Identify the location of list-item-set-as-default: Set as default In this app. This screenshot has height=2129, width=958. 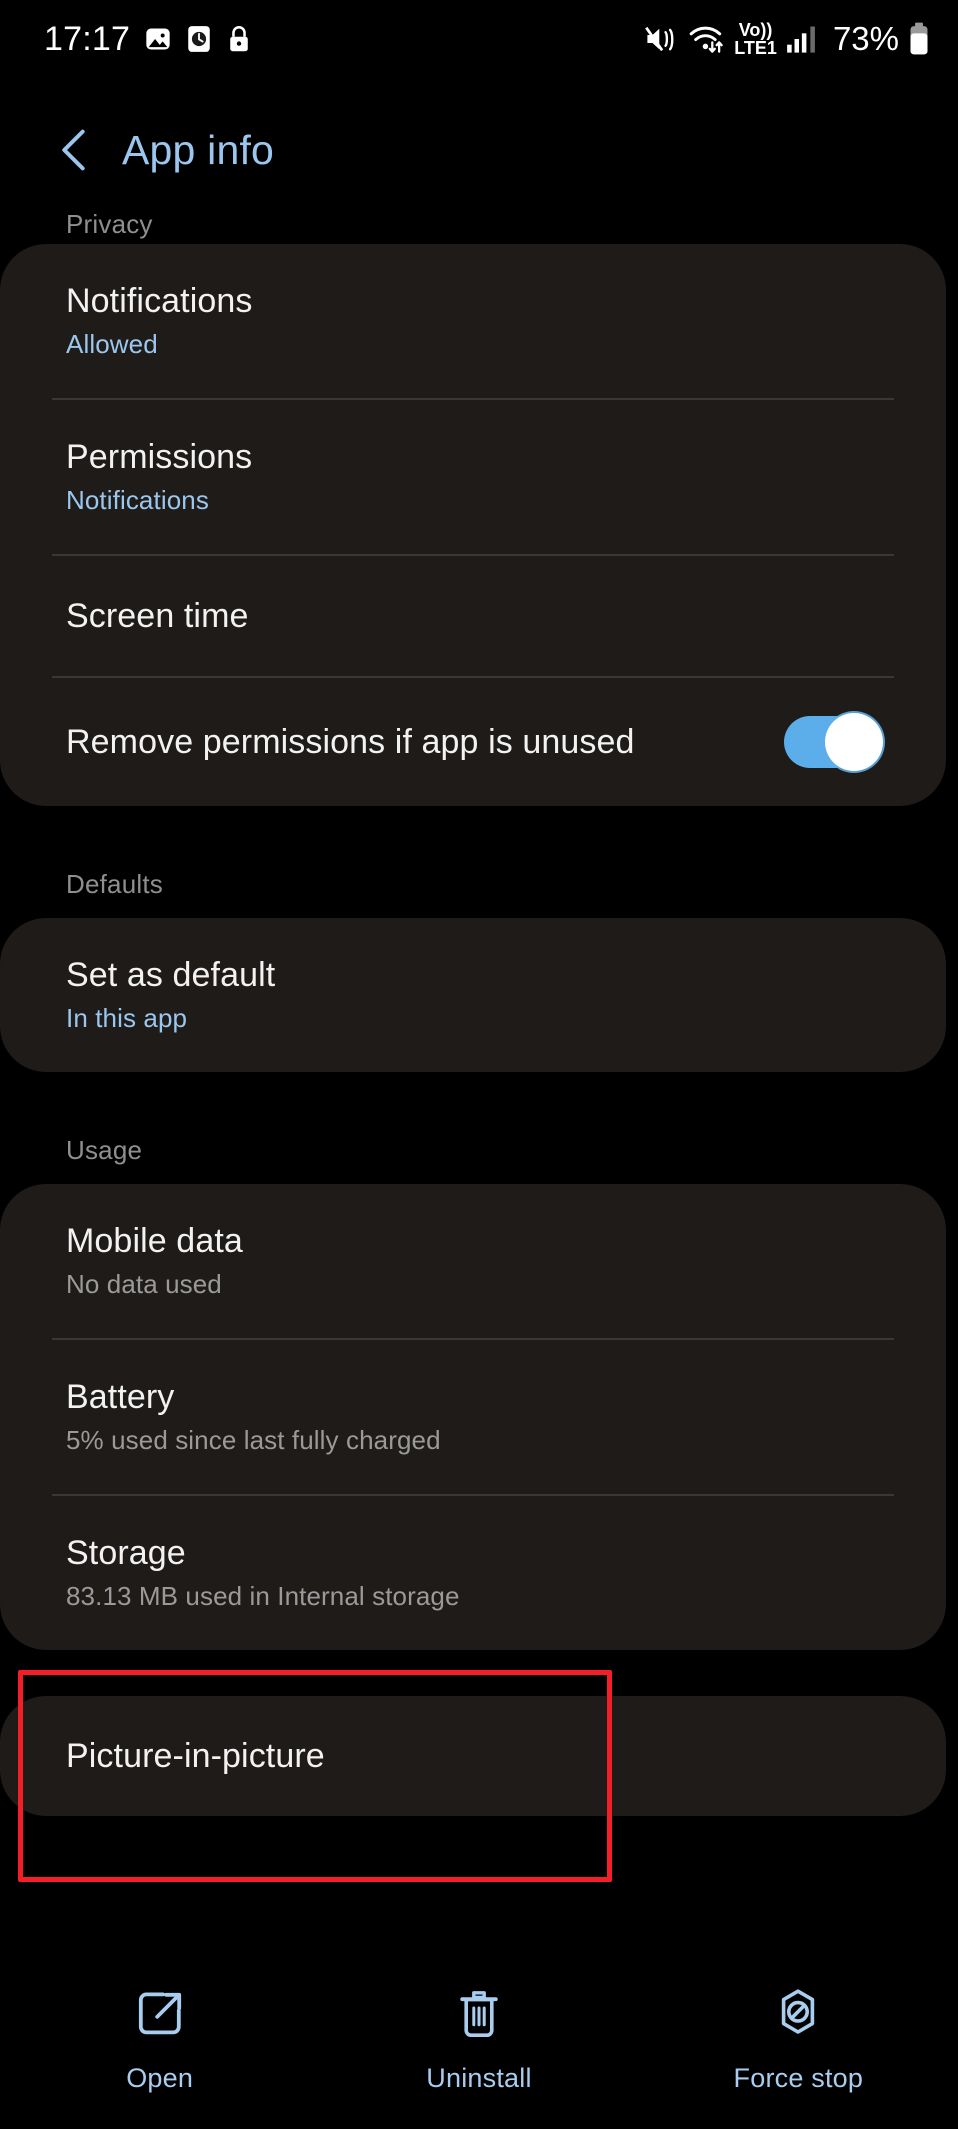
(473, 995).